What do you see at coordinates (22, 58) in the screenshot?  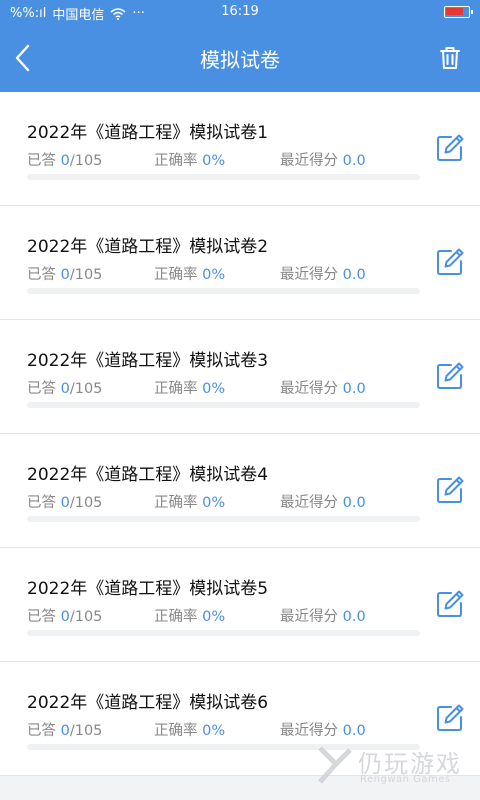 I see `chevron-left-icon` at bounding box center [22, 58].